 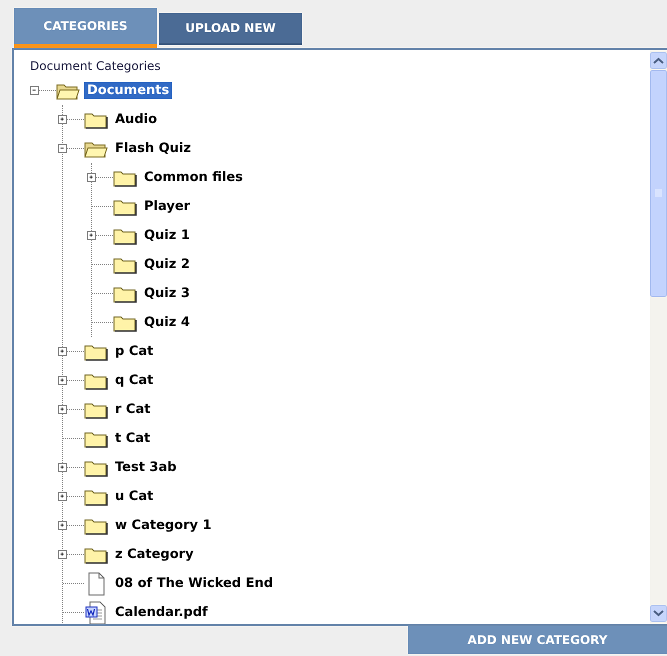 I want to click on tree-item: t Cat, so click(x=133, y=438).